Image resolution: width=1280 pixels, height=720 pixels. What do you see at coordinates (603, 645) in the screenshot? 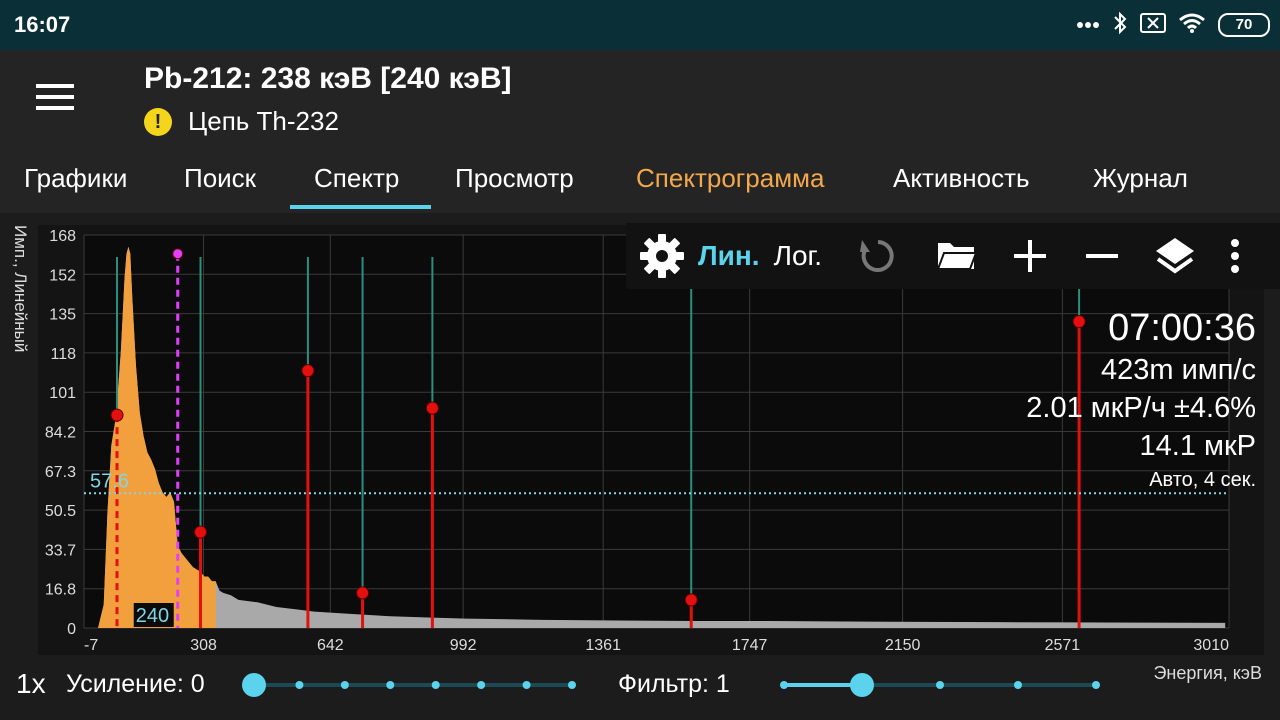
I see `x-tick-label: 1361` at bounding box center [603, 645].